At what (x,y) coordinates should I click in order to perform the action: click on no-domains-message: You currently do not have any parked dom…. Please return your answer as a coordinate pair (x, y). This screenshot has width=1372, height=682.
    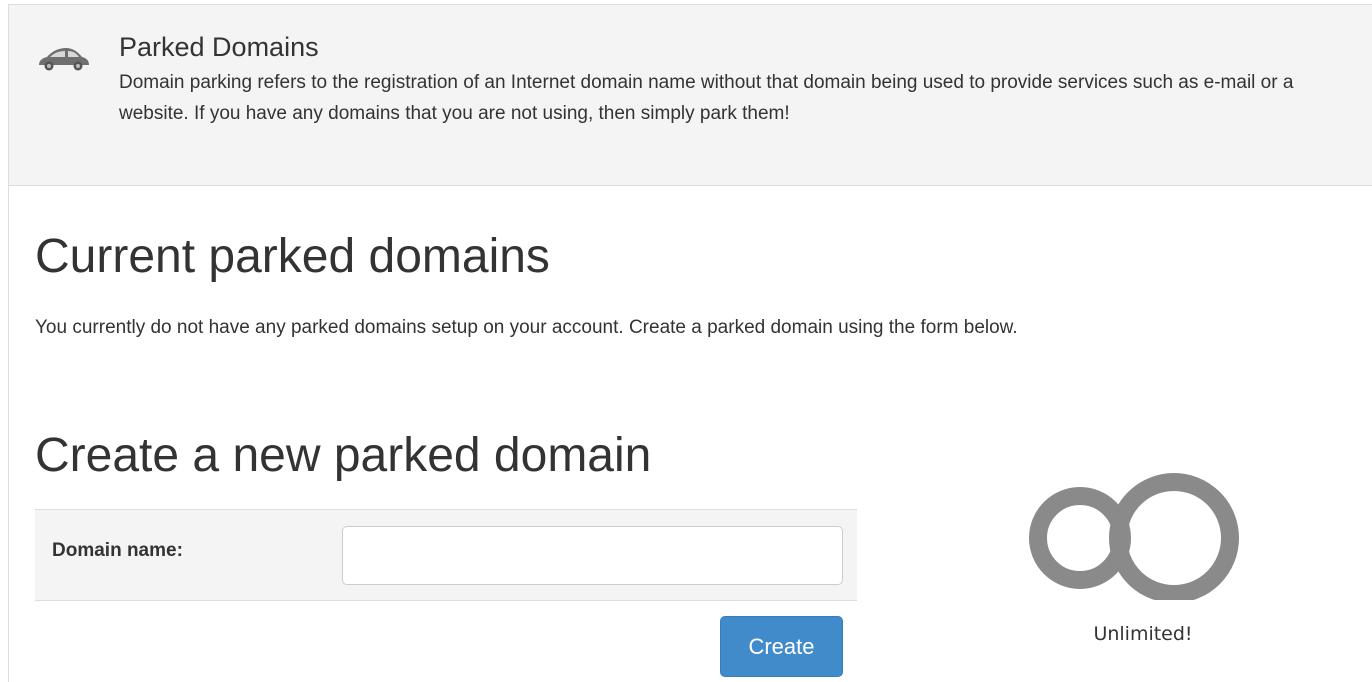
    Looking at the image, I should click on (526, 327).